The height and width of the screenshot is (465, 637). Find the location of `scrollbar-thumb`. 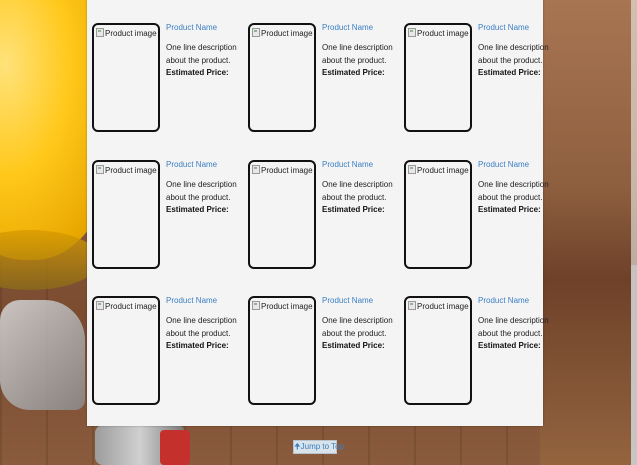

scrollbar-thumb is located at coordinates (634, 365).